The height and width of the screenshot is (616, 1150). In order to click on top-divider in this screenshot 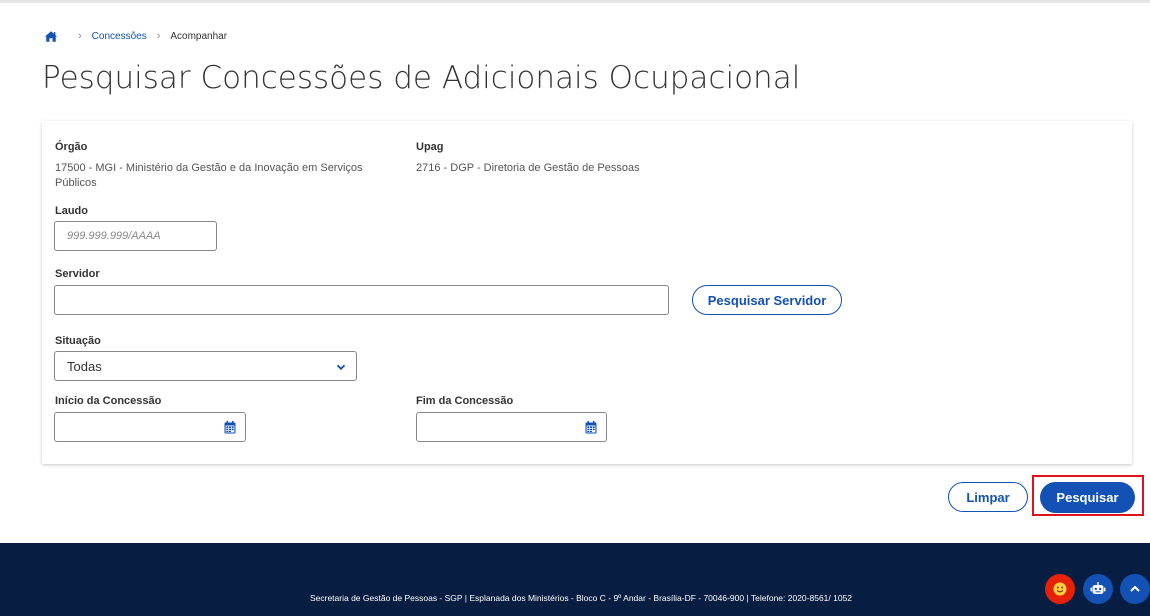, I will do `click(575, 1)`.